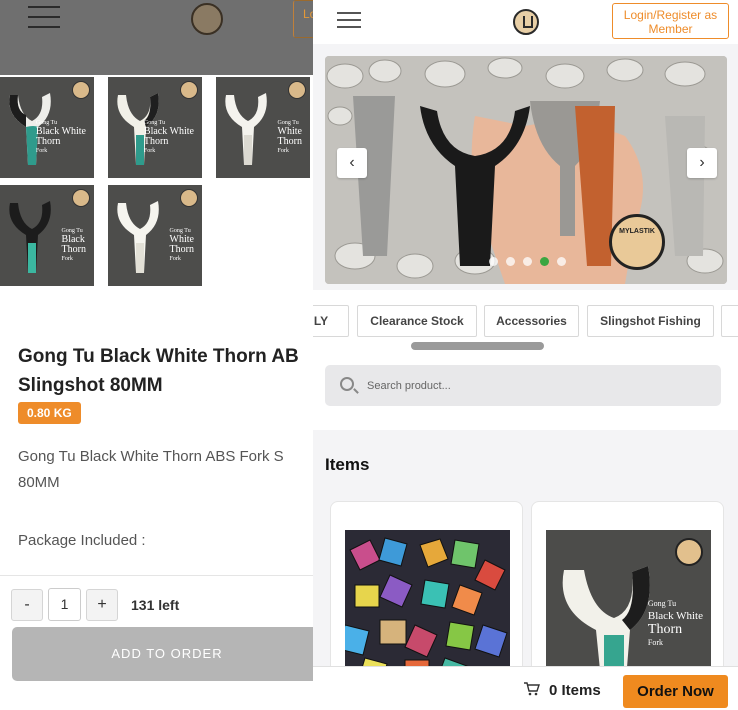  What do you see at coordinates (702, 163) in the screenshot?
I see `carousel-next-button: ›` at bounding box center [702, 163].